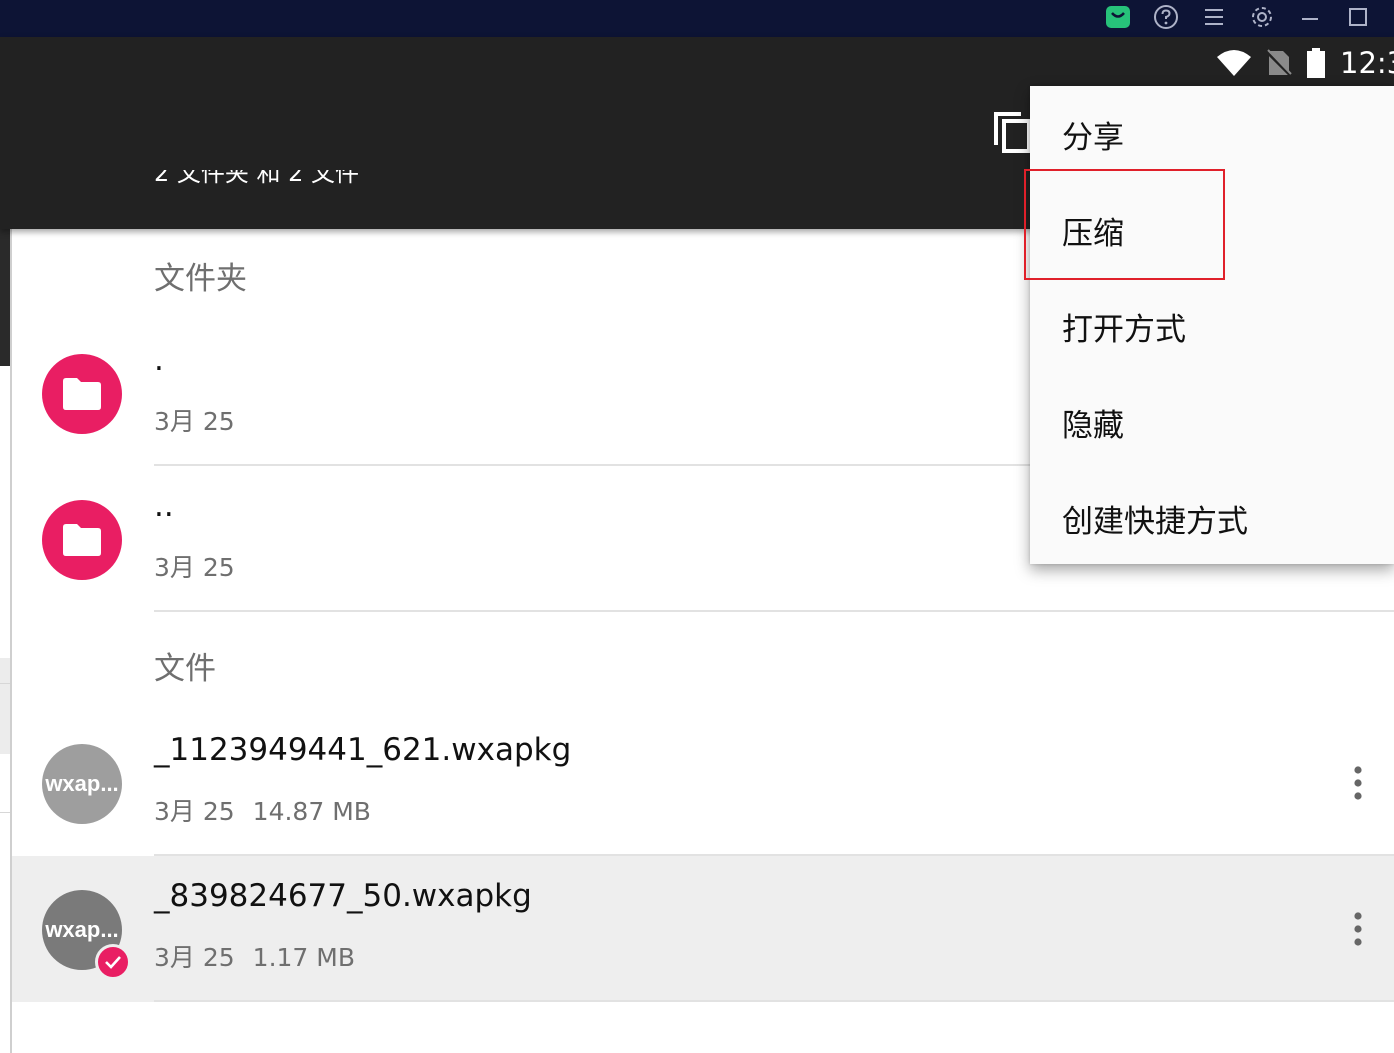 The width and height of the screenshot is (1394, 1053). Describe the element at coordinates (164, 506) in the screenshot. I see `item-name: ..` at that location.